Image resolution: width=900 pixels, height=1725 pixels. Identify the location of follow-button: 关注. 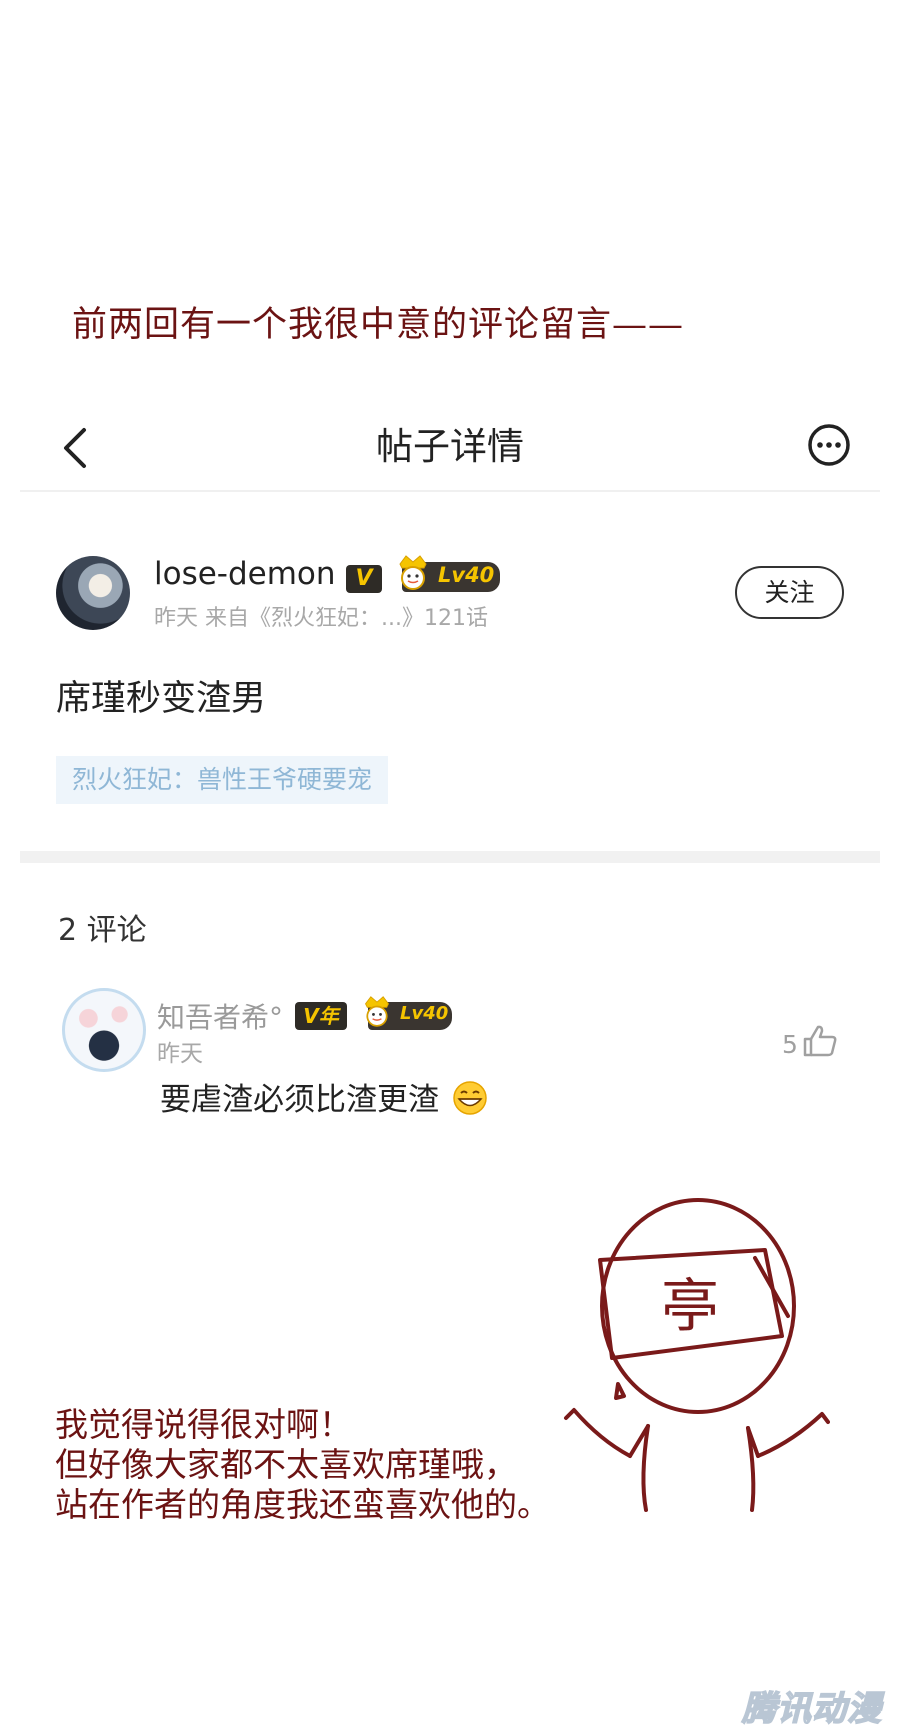
(789, 592).